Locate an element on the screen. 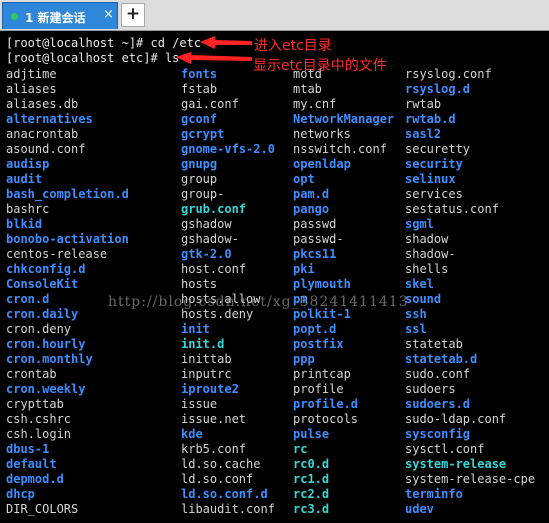 The height and width of the screenshot is (523, 549). session-tab: 1 新建会话 × is located at coordinates (60, 15).